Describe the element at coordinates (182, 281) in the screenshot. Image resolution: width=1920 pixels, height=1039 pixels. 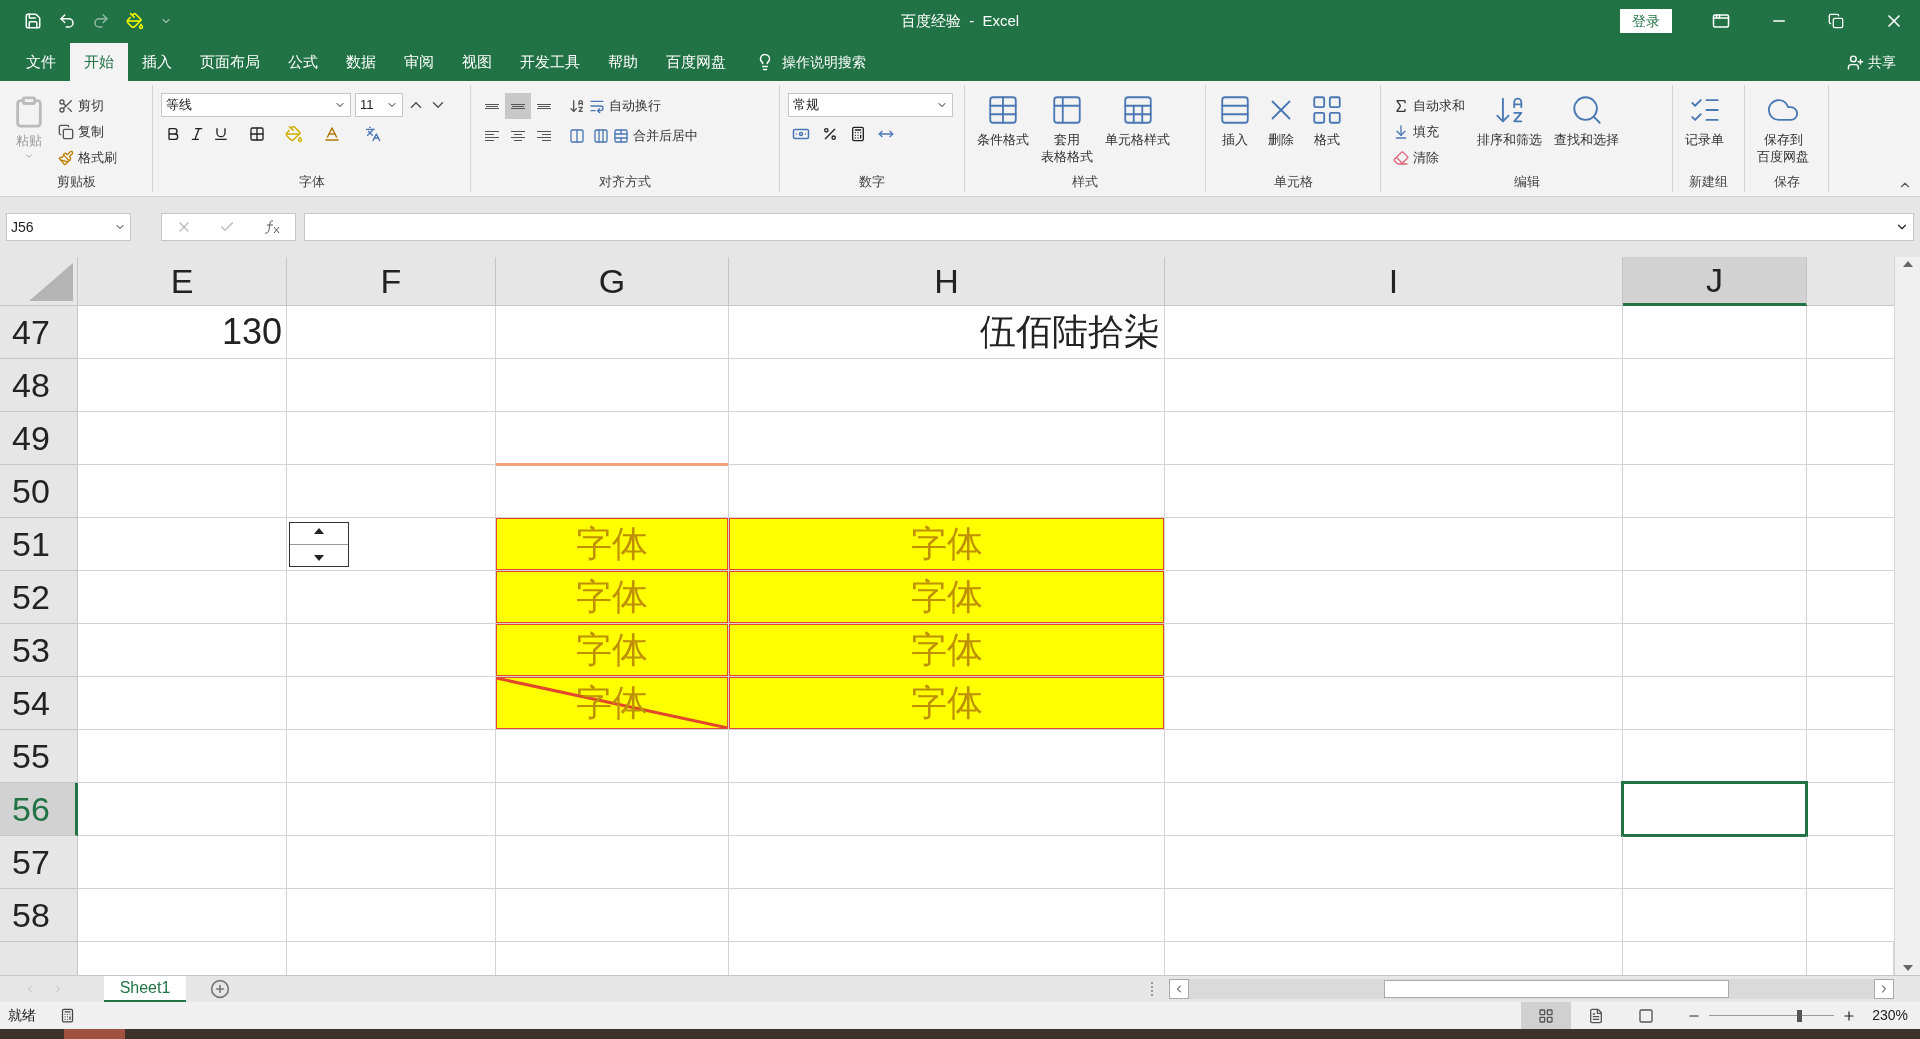
I see `column-header: E` at that location.